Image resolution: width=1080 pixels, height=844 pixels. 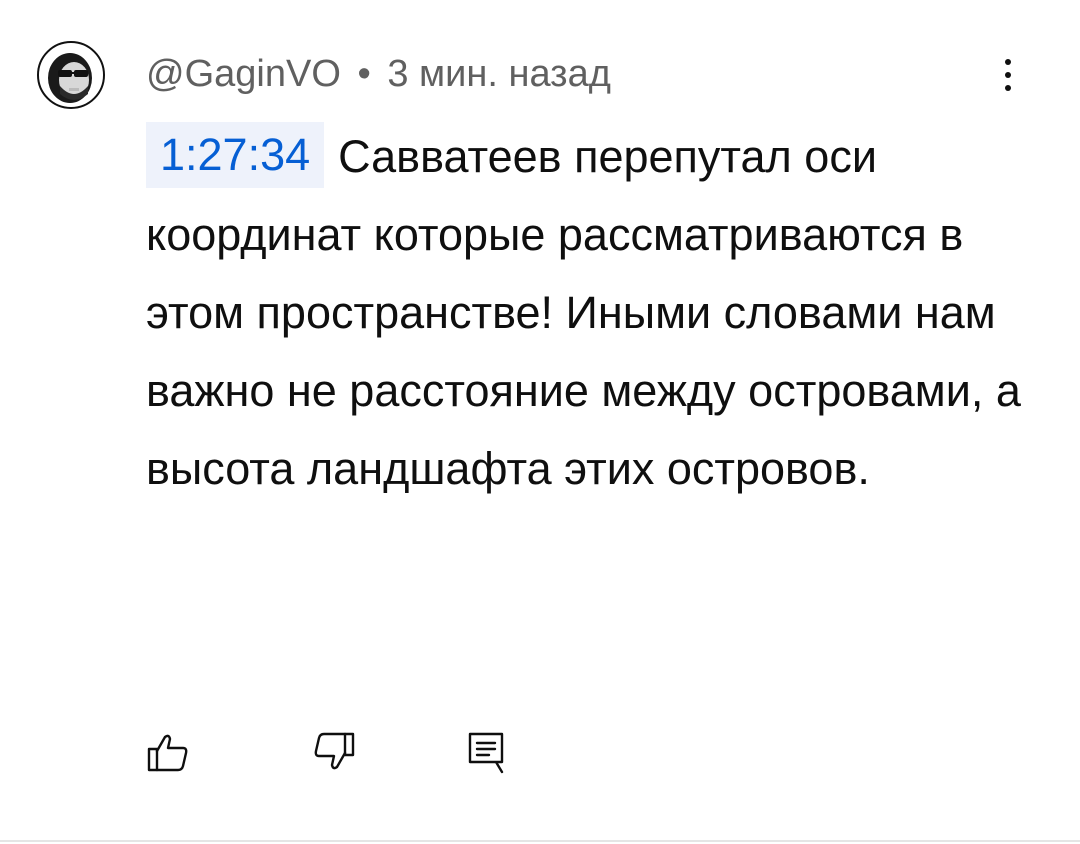 I want to click on thumbs-up-icon, so click(x=168, y=754).